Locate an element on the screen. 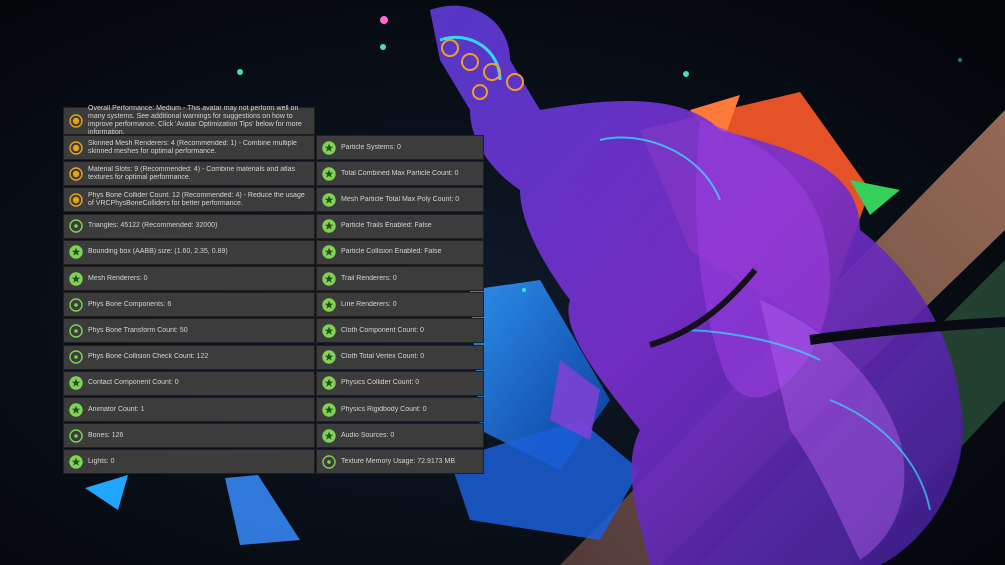  stat-row: Mesh Renderers: 0 is located at coordinates (189, 278).